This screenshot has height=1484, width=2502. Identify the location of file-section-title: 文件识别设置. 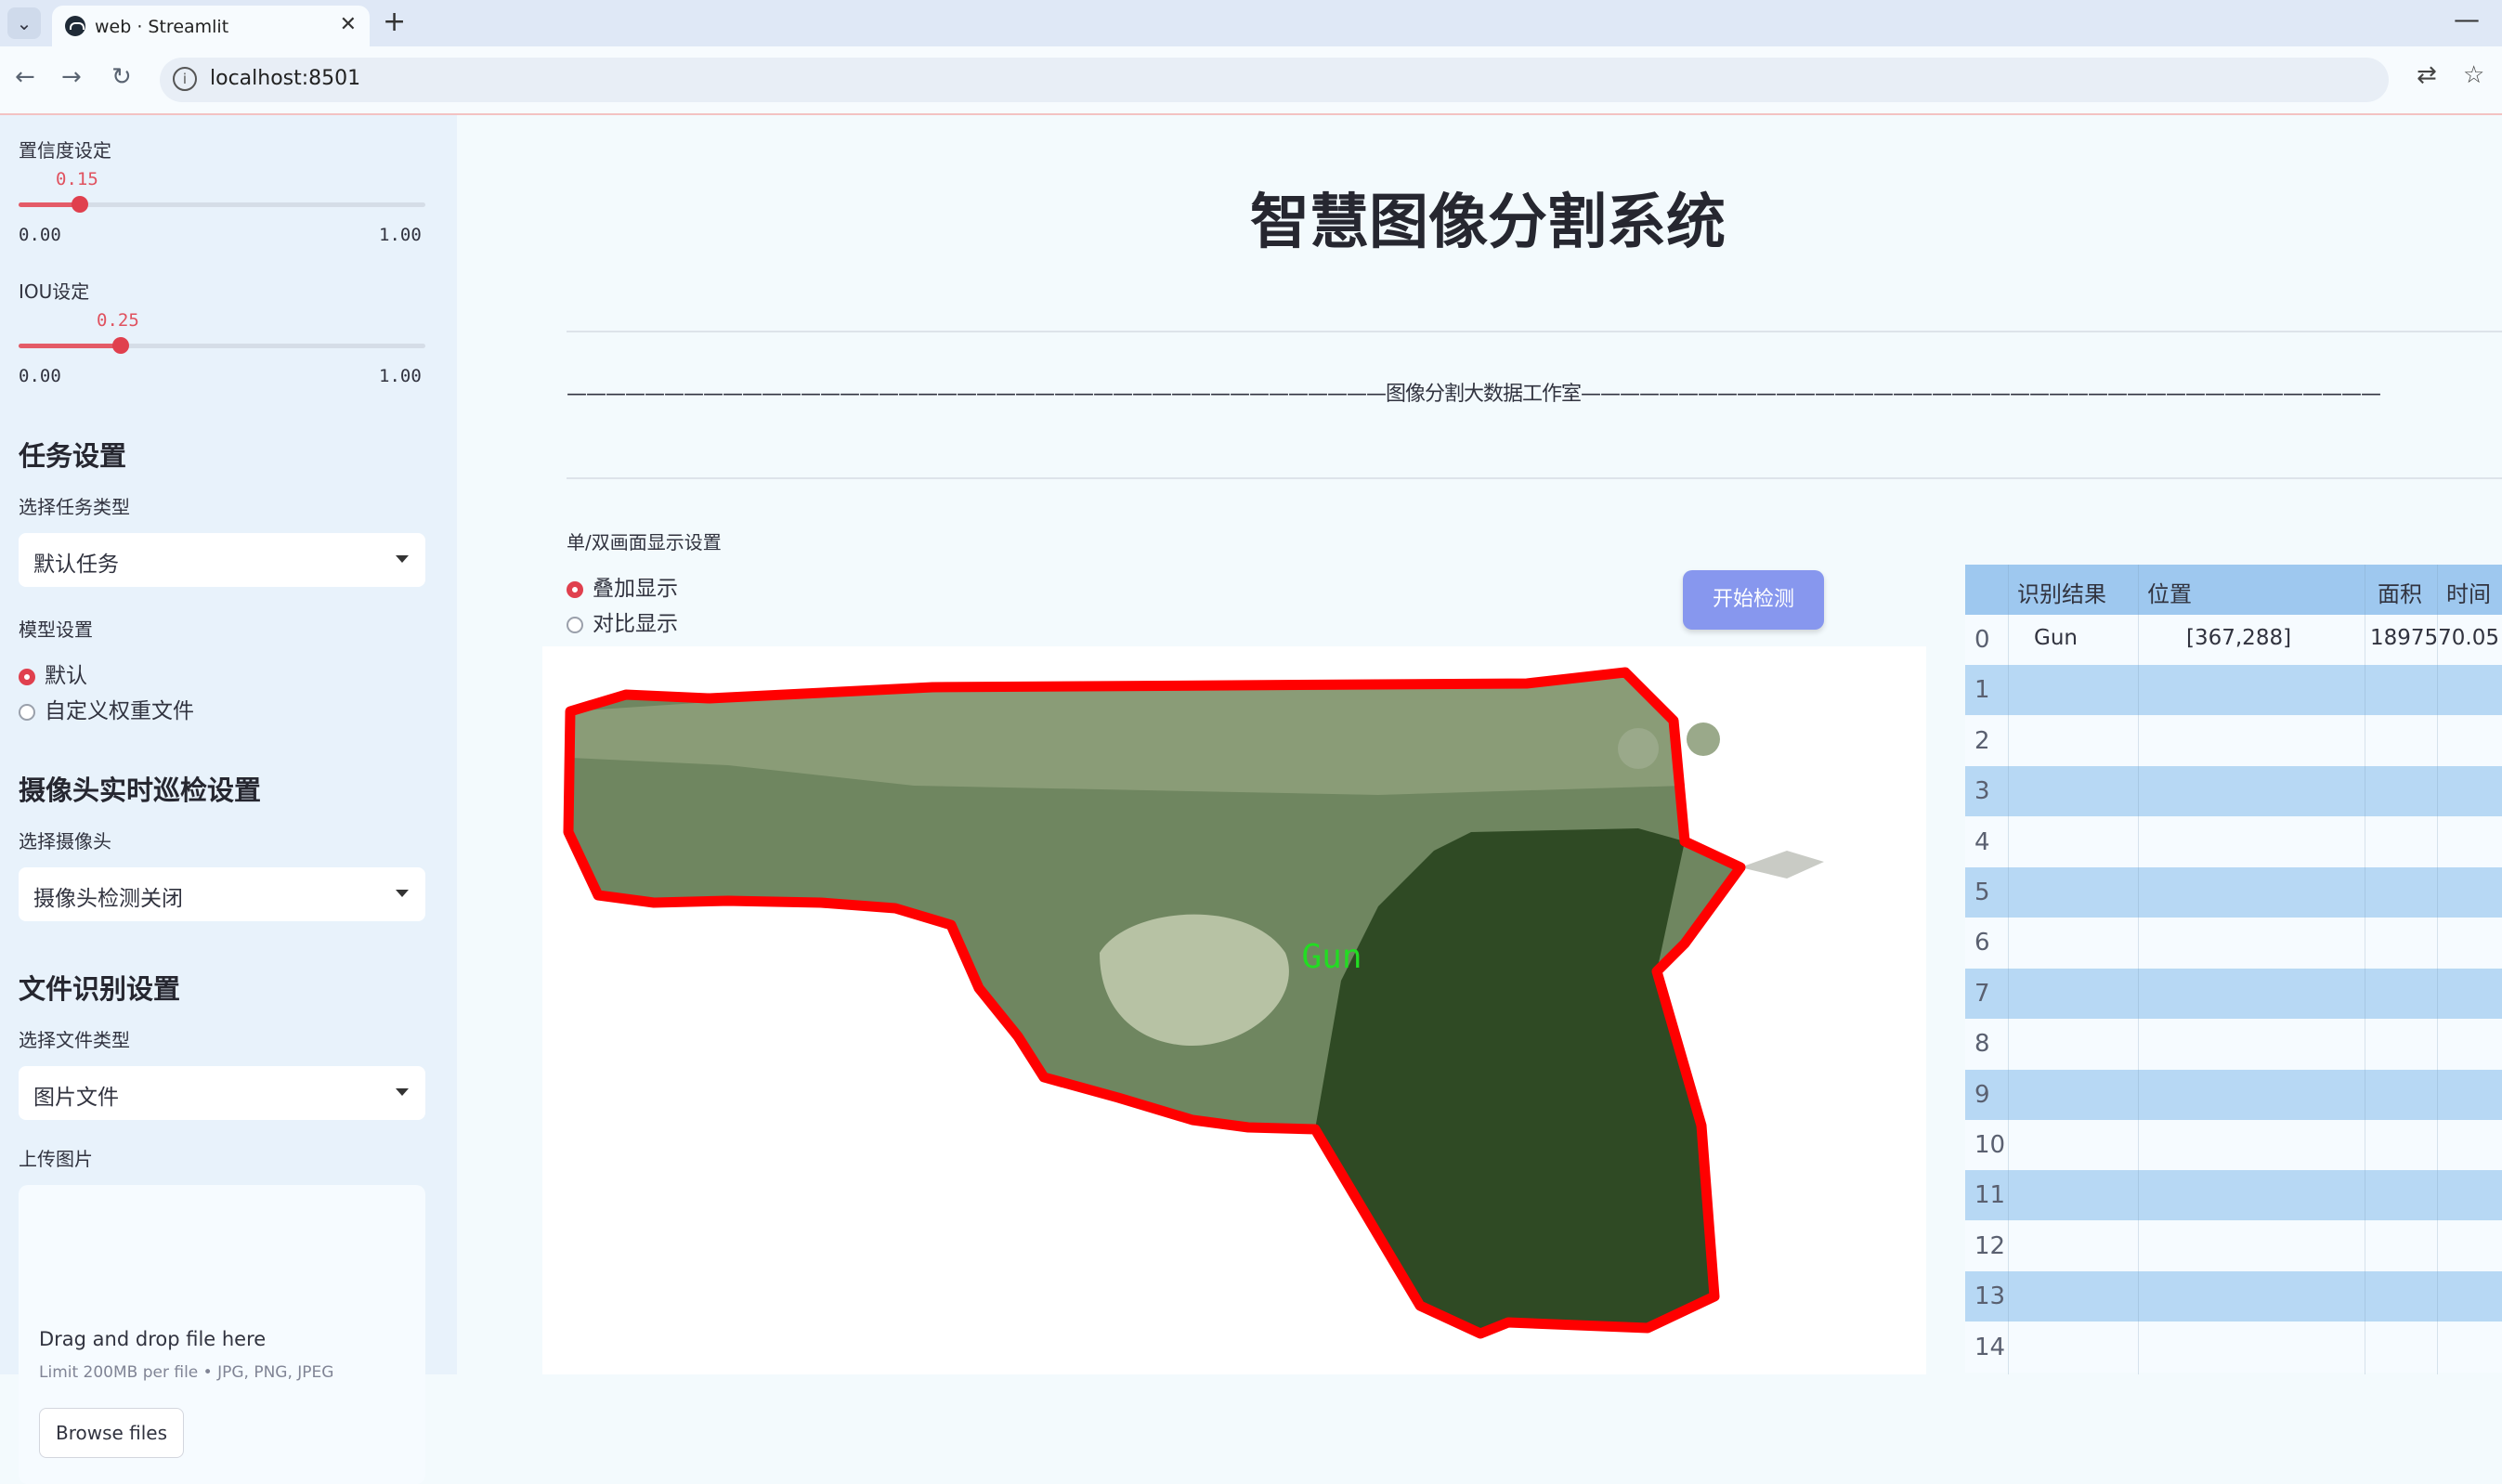
(100, 989).